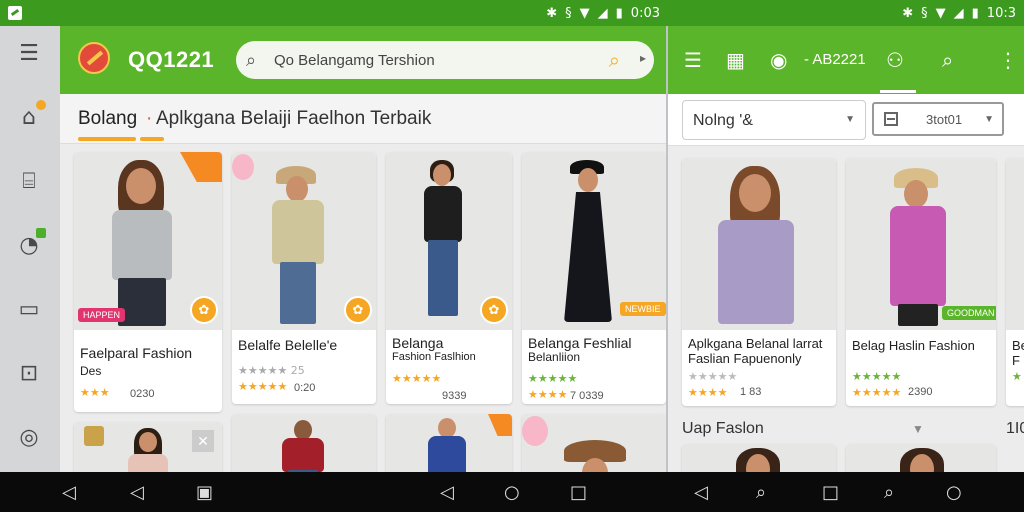 The image size is (1024, 512). I want to click on review-count: 1 83, so click(751, 392).